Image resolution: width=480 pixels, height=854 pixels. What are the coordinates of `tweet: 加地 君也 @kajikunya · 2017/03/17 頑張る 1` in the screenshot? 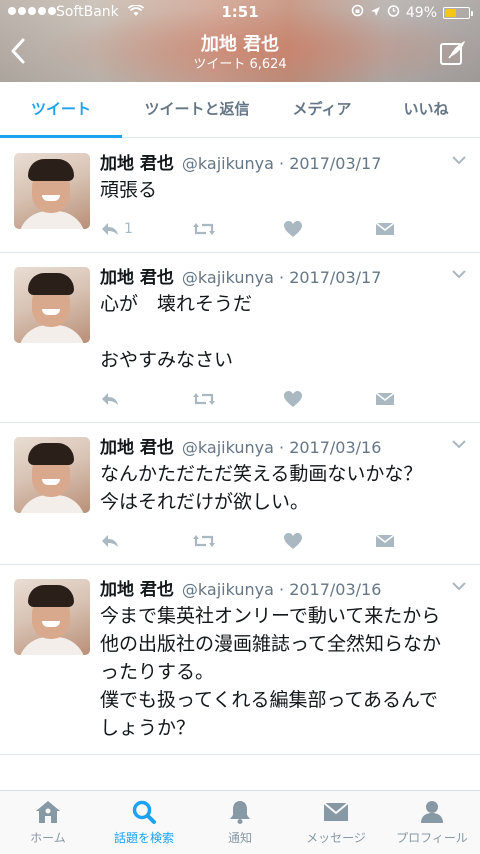 It's located at (240, 196).